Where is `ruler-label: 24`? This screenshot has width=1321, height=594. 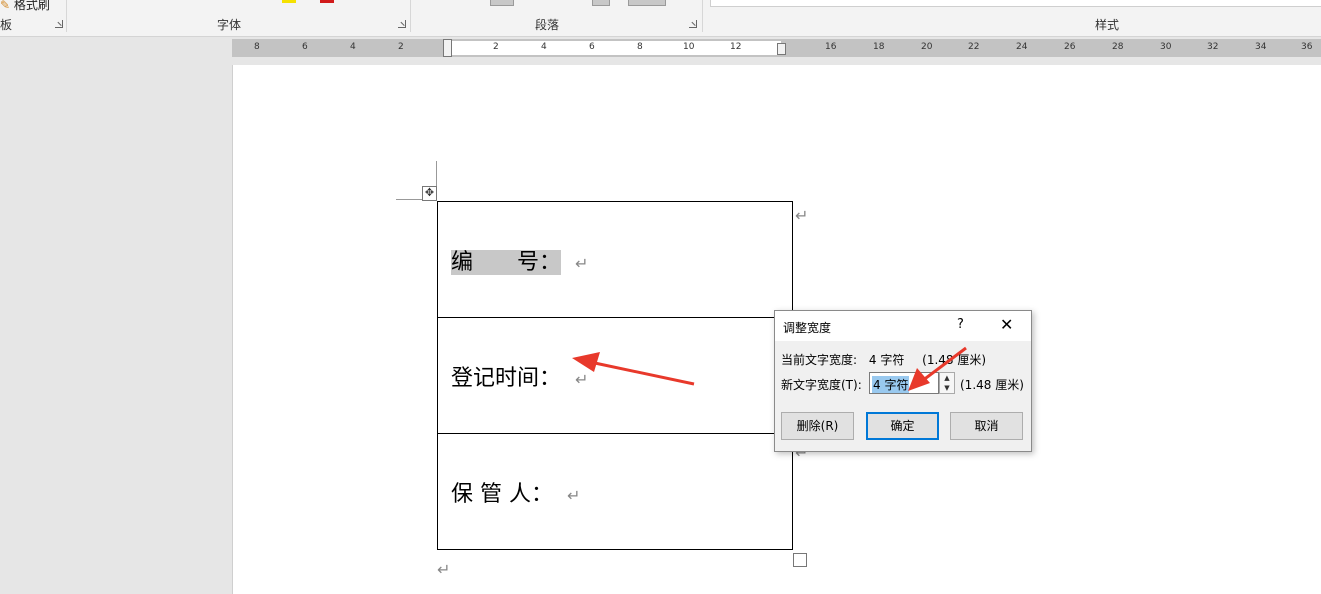
ruler-label: 24 is located at coordinates (1022, 47).